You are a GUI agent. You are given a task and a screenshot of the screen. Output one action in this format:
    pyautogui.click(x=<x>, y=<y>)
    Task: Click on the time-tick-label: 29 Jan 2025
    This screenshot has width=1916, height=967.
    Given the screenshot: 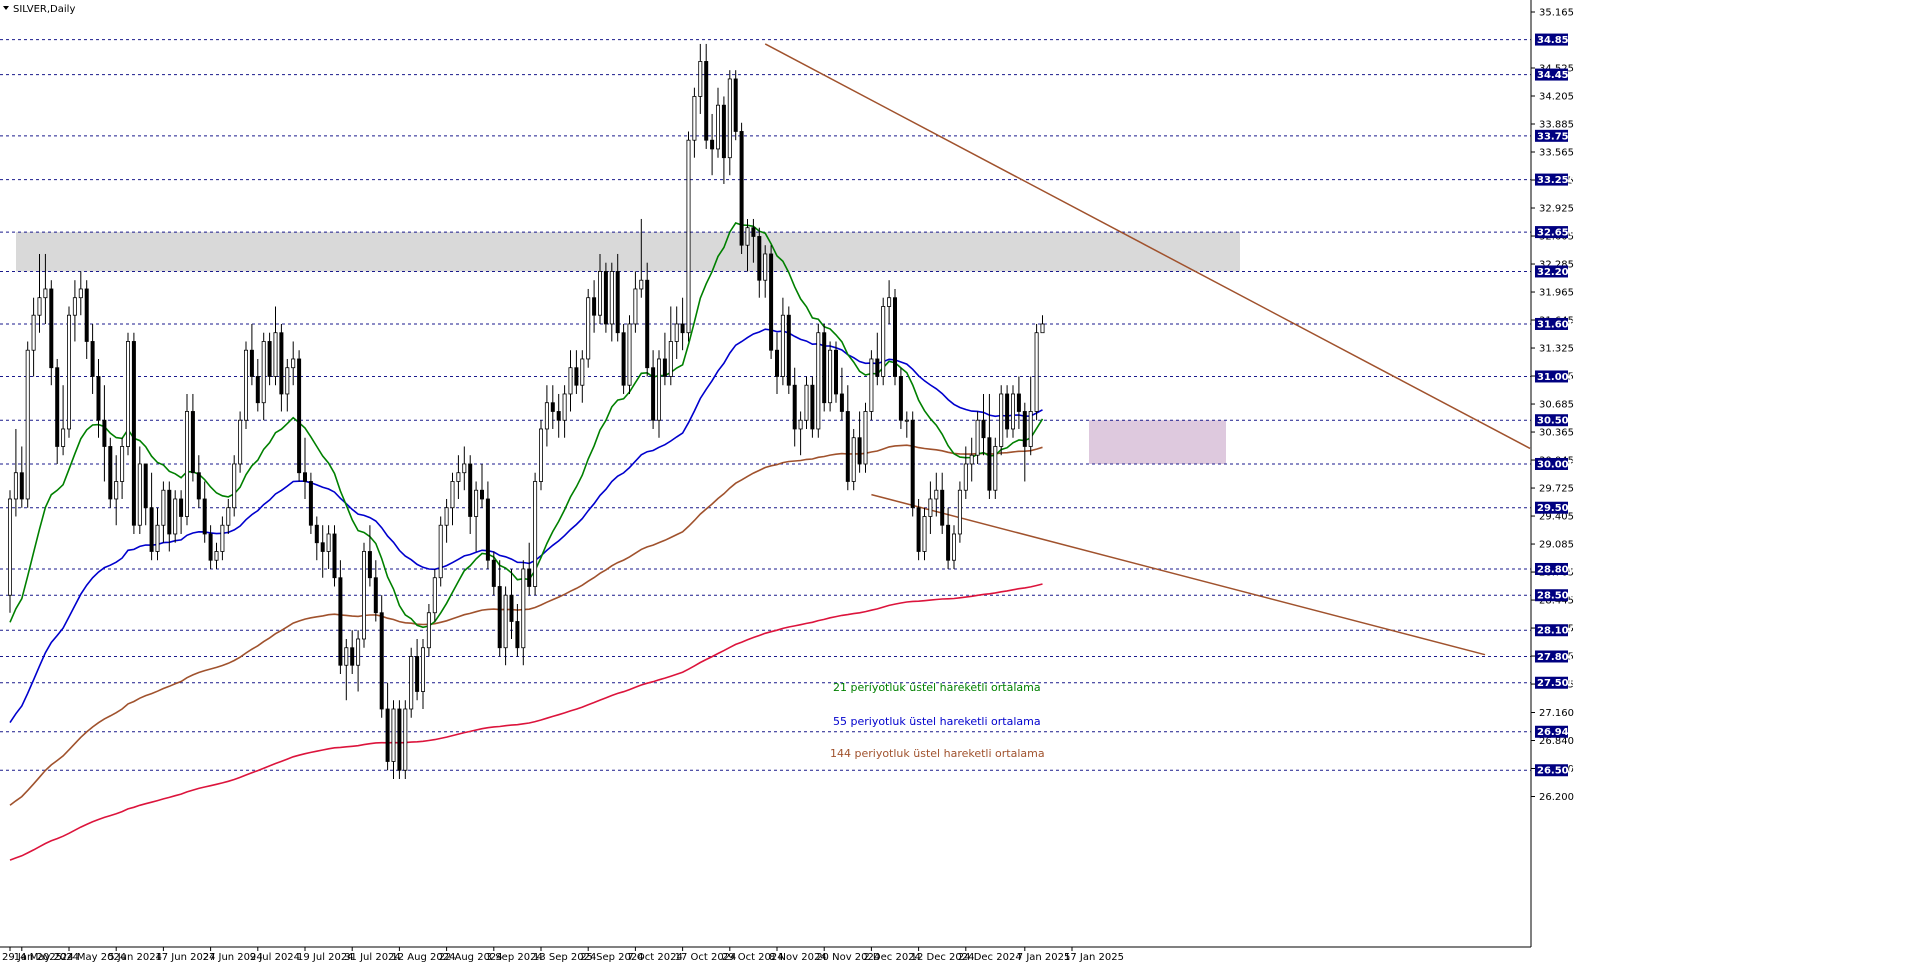 What is the action you would take?
    pyautogui.click(x=32, y=957)
    